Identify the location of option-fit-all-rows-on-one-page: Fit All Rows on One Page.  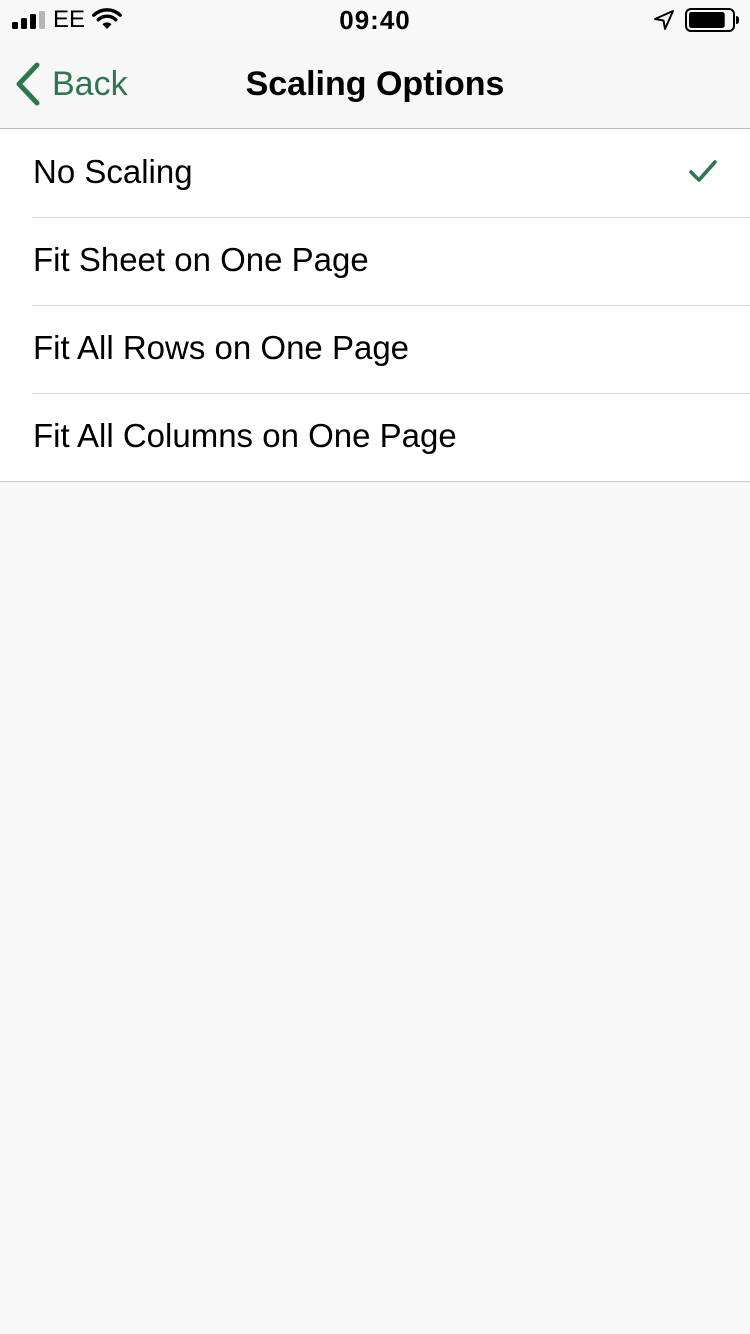
(375, 349).